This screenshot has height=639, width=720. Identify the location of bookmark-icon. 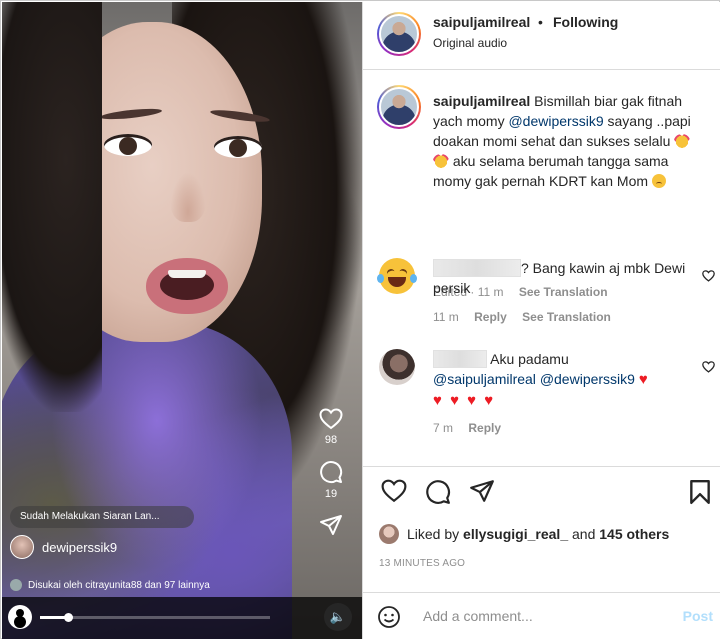
(700, 492).